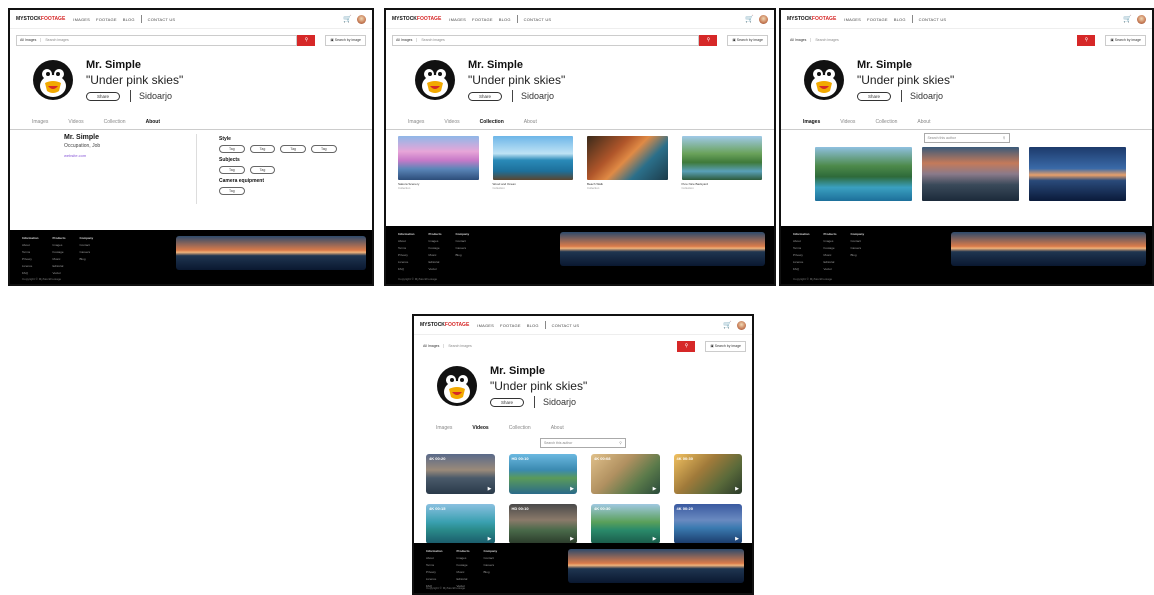 The width and height of the screenshot is (1154, 595). I want to click on collection-card: Beach Walk Collection, so click(627, 163).